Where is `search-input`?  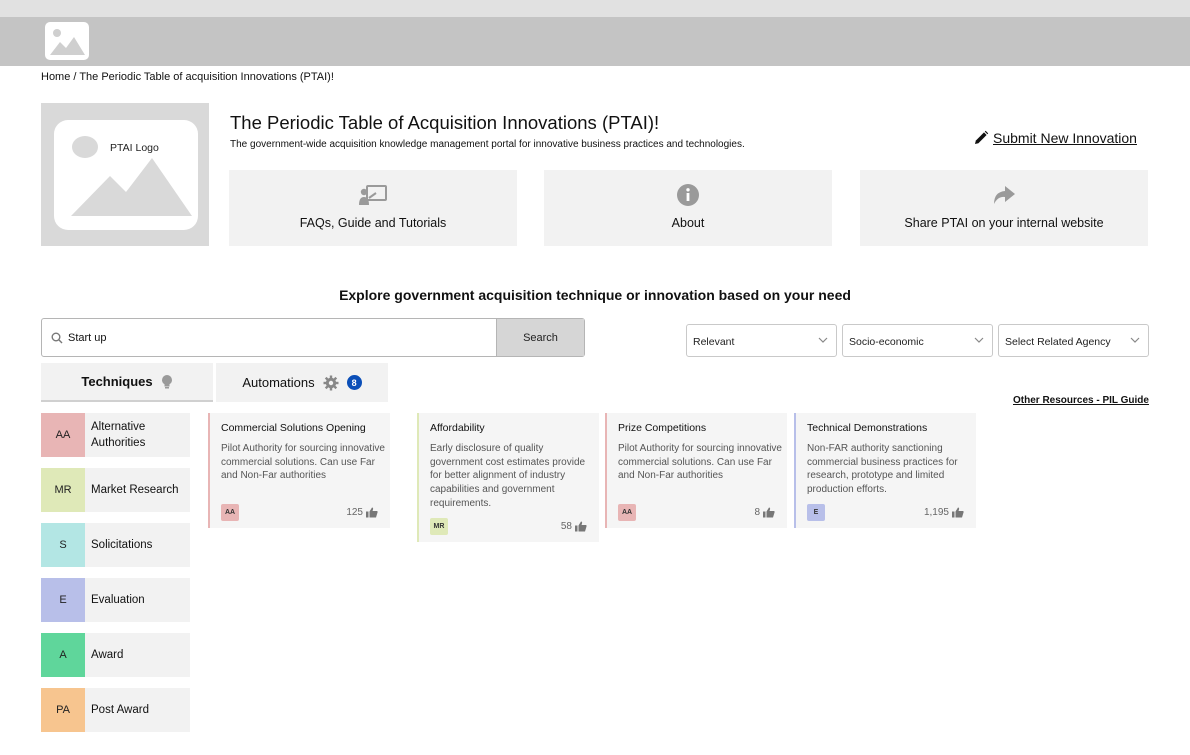
search-input is located at coordinates (278, 338).